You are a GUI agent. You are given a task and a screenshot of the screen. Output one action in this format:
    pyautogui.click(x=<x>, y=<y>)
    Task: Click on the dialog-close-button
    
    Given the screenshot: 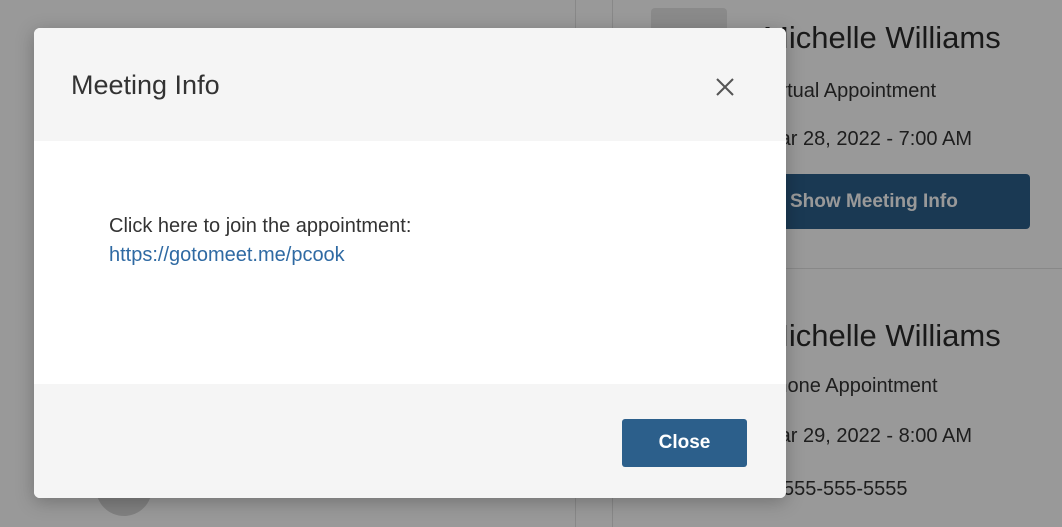 What is the action you would take?
    pyautogui.click(x=725, y=87)
    